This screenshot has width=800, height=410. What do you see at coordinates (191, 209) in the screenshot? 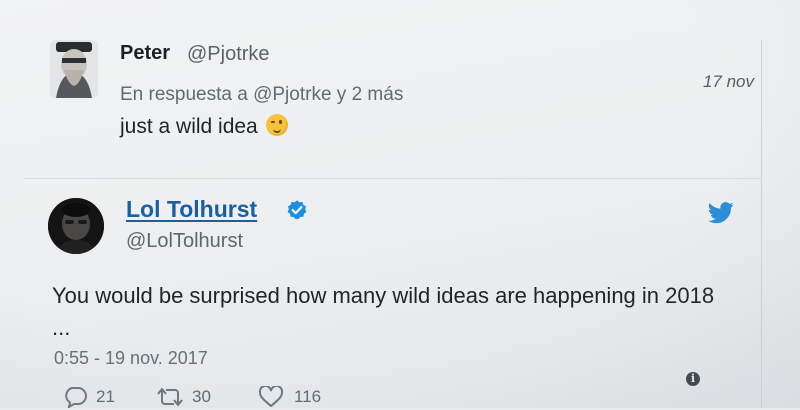
I see `main-author-name: Lol Tolhurst` at bounding box center [191, 209].